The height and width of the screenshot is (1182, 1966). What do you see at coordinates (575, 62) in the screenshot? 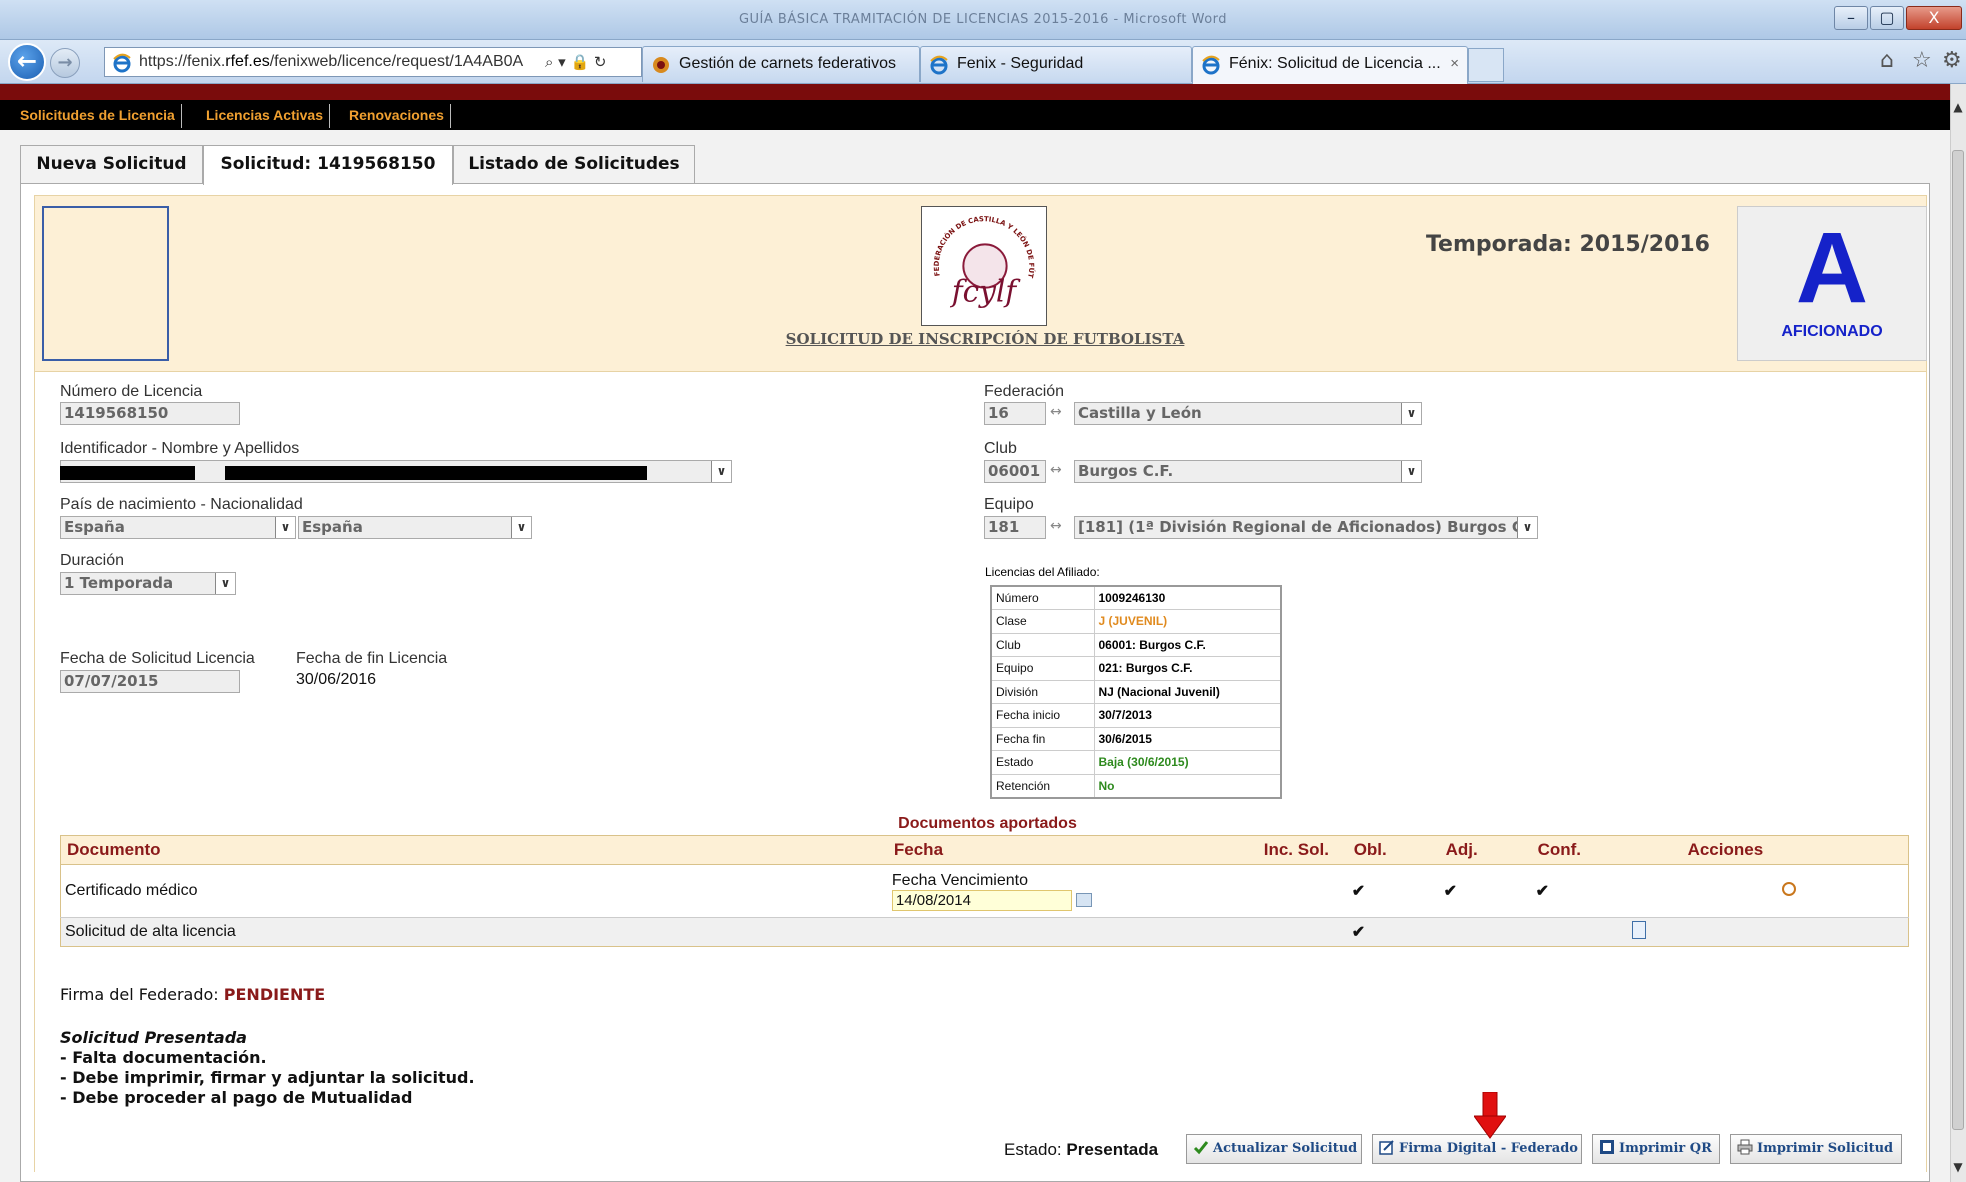
I see `address-controls: ⌕ ▾ 🔒 ↻` at bounding box center [575, 62].